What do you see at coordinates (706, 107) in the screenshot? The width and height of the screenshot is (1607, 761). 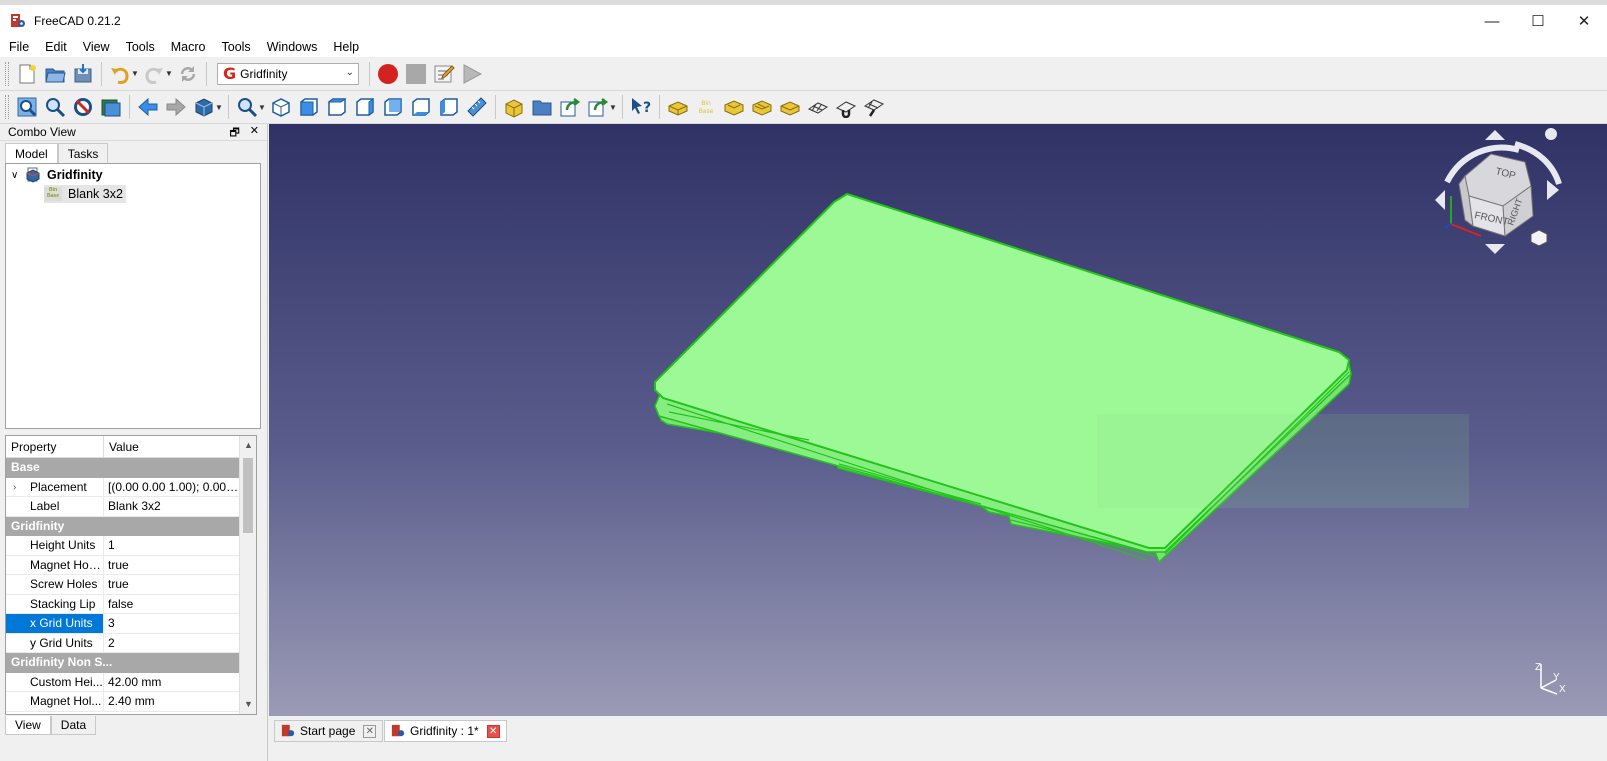 I see `gridfinity-bin-base-button: Bin Base` at bounding box center [706, 107].